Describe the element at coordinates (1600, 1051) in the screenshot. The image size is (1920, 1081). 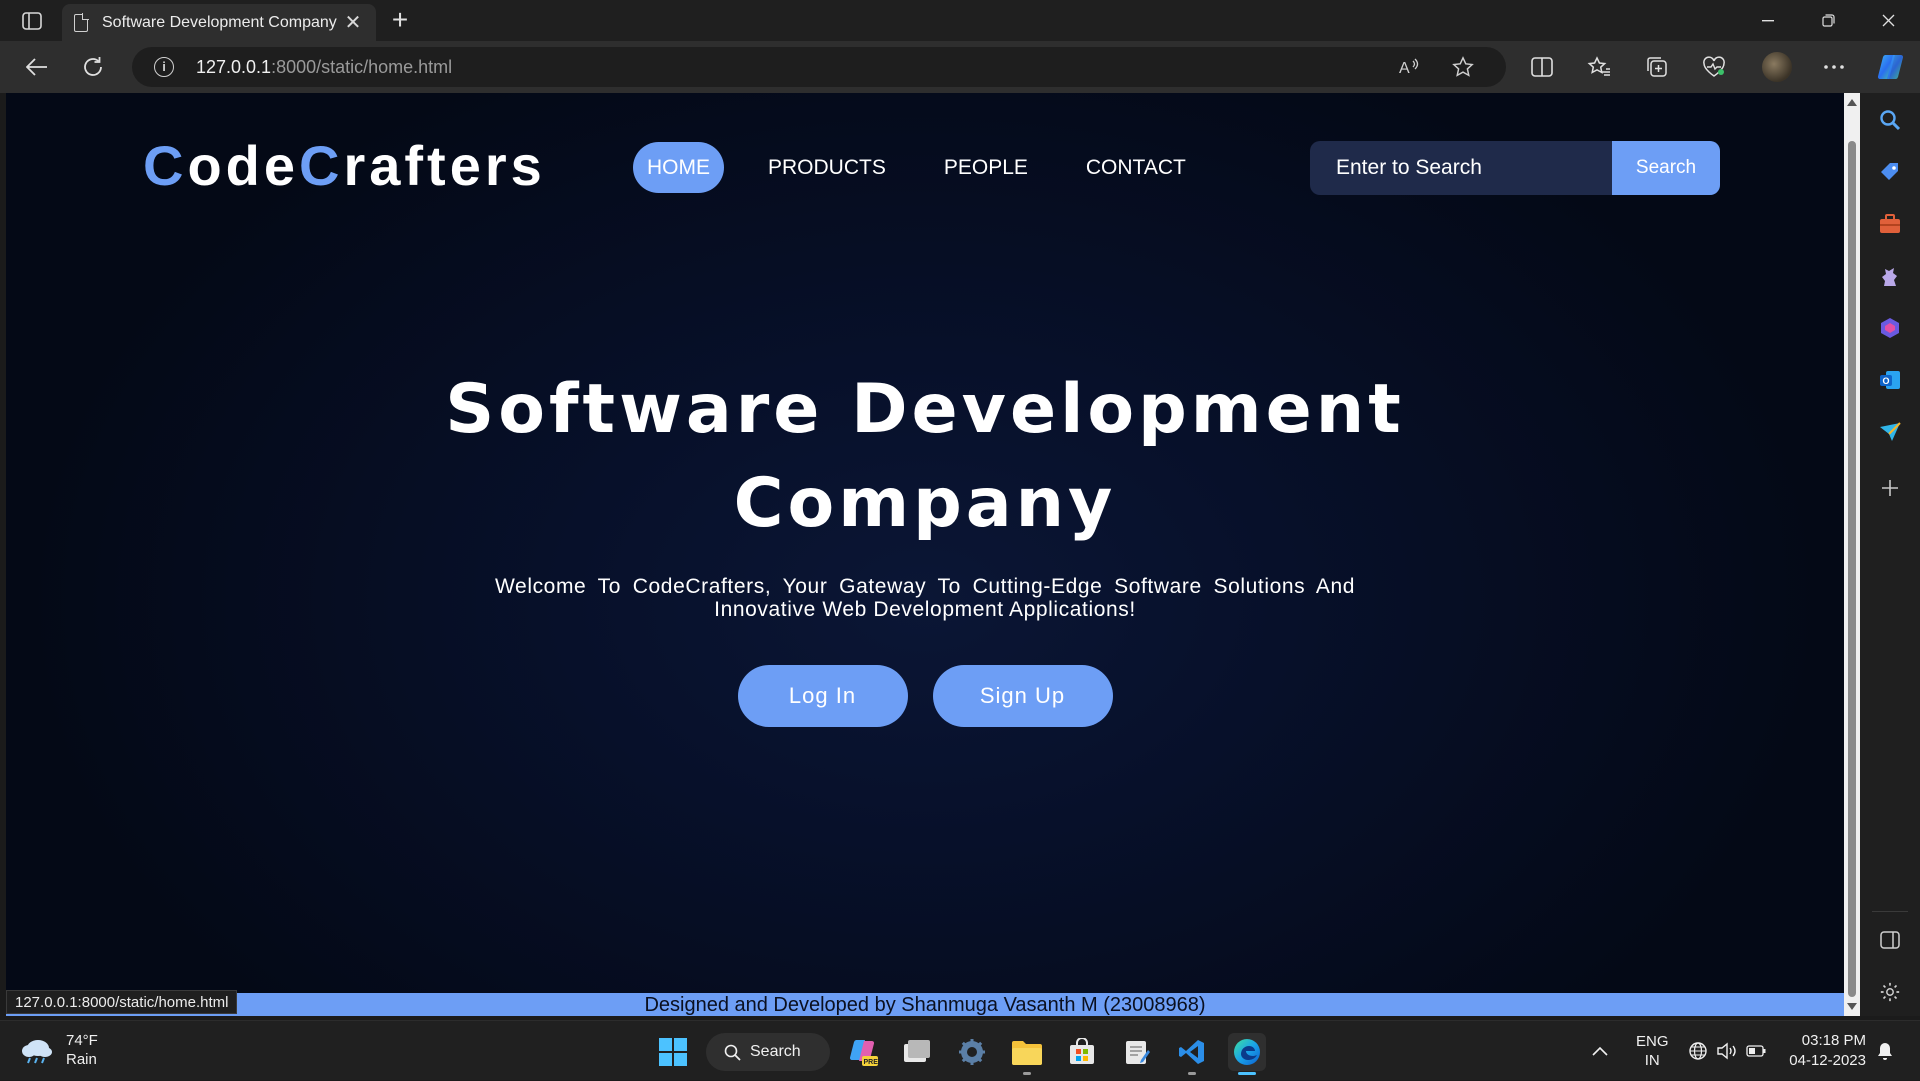
I see `tray-overflow-chevron-icon` at that location.